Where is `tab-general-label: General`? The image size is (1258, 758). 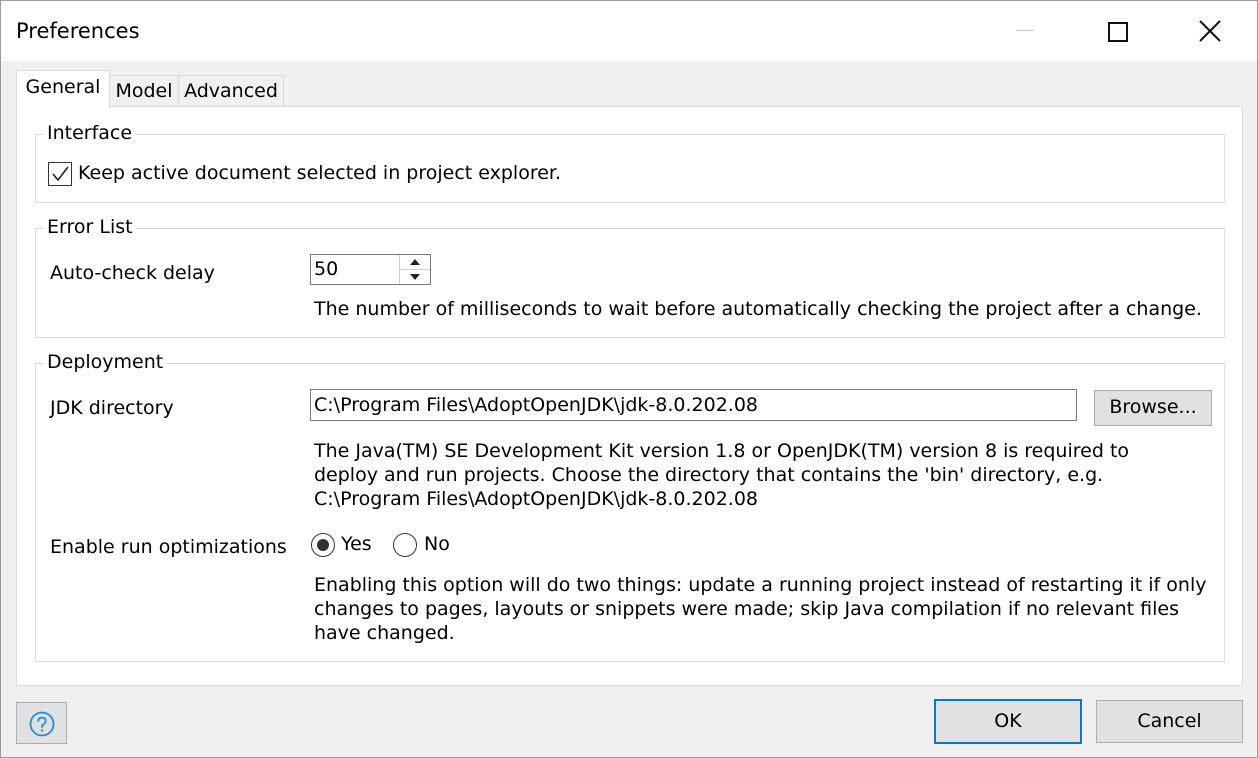 tab-general-label: General is located at coordinates (63, 87).